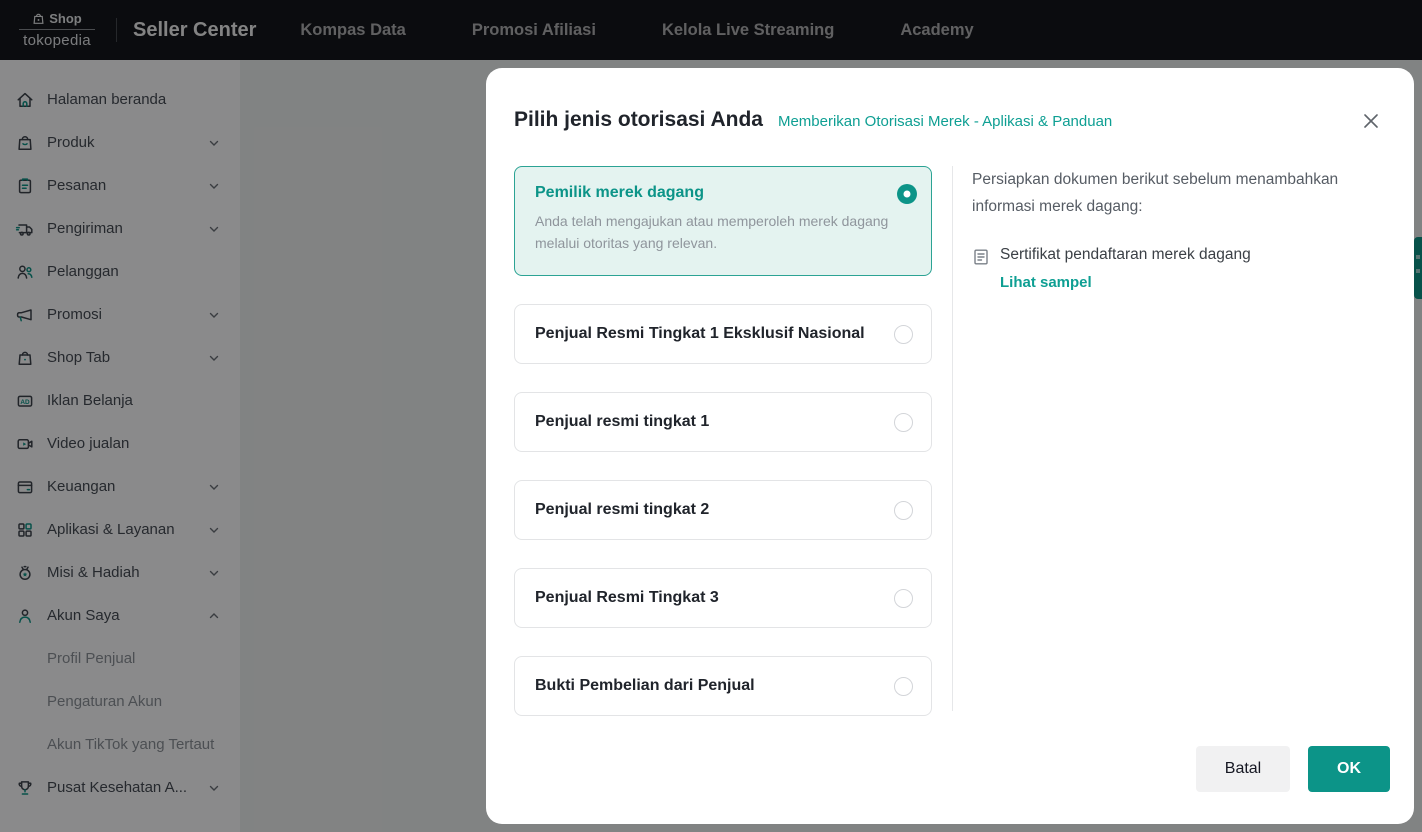 Image resolution: width=1422 pixels, height=832 pixels. Describe the element at coordinates (645, 685) in the screenshot. I see `option-label: Bukti Pembelian dari Penjual` at that location.